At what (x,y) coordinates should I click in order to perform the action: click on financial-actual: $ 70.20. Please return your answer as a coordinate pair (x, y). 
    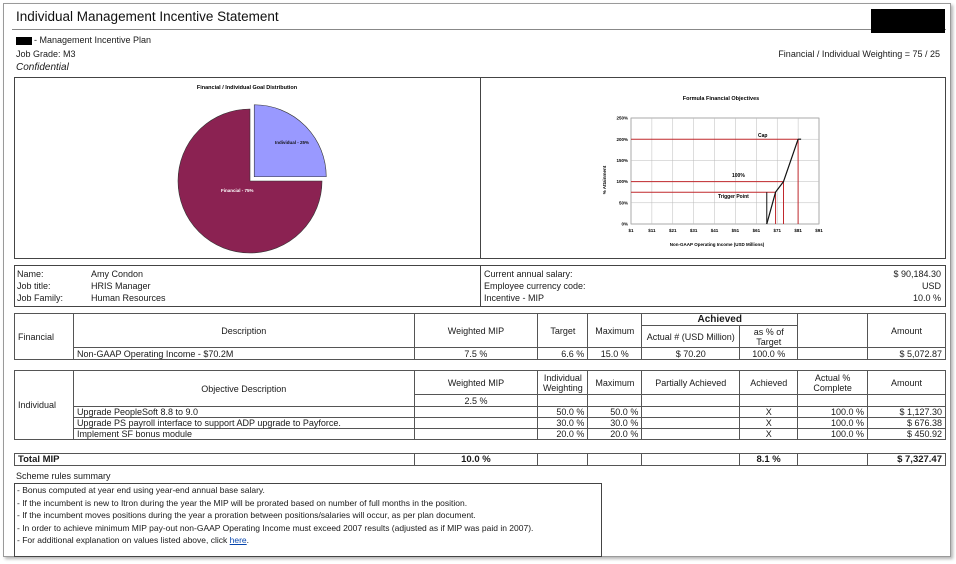
    Looking at the image, I should click on (691, 353).